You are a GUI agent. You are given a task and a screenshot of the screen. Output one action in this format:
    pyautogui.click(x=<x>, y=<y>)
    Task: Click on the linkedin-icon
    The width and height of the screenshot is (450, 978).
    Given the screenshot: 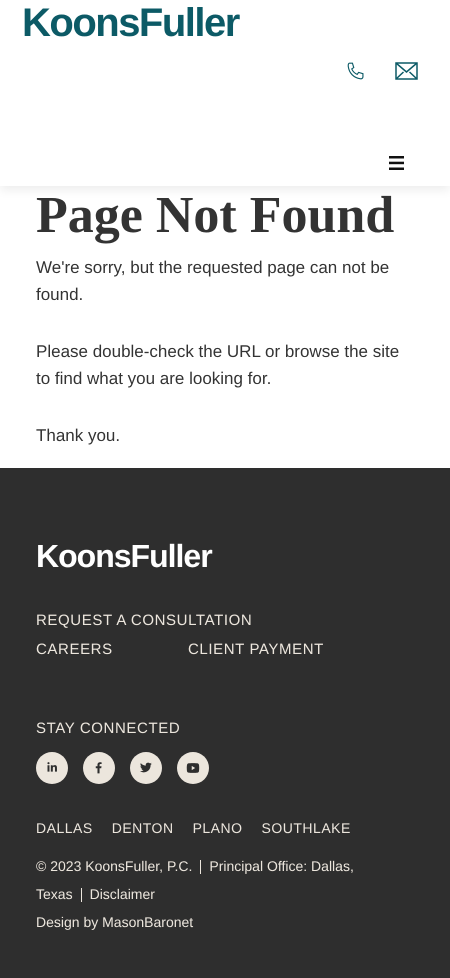 What is the action you would take?
    pyautogui.click(x=52, y=768)
    